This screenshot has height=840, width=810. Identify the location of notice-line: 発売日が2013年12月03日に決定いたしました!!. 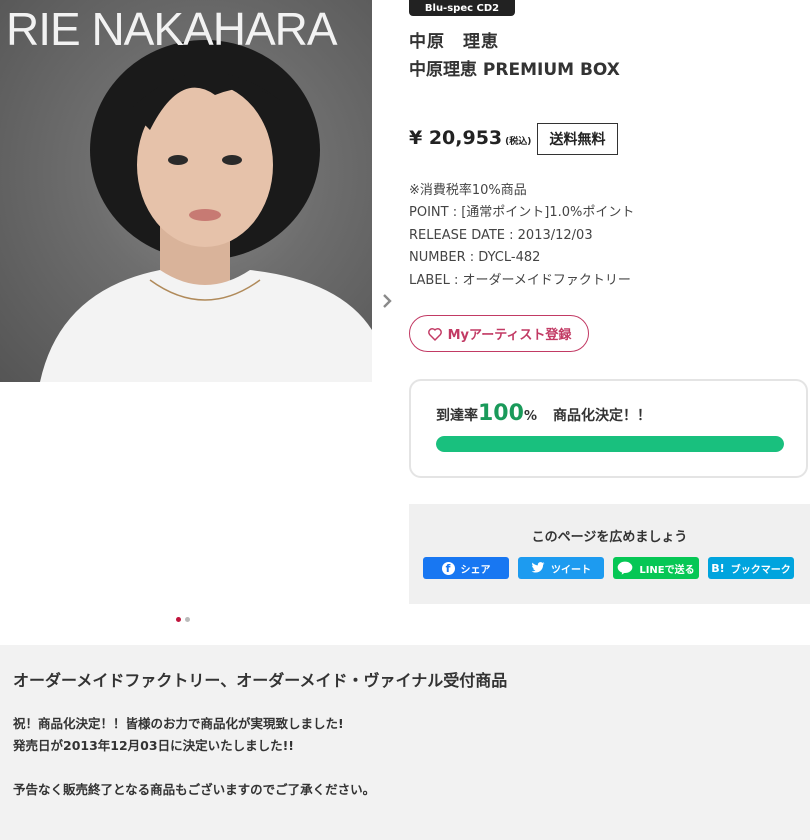
(153, 745).